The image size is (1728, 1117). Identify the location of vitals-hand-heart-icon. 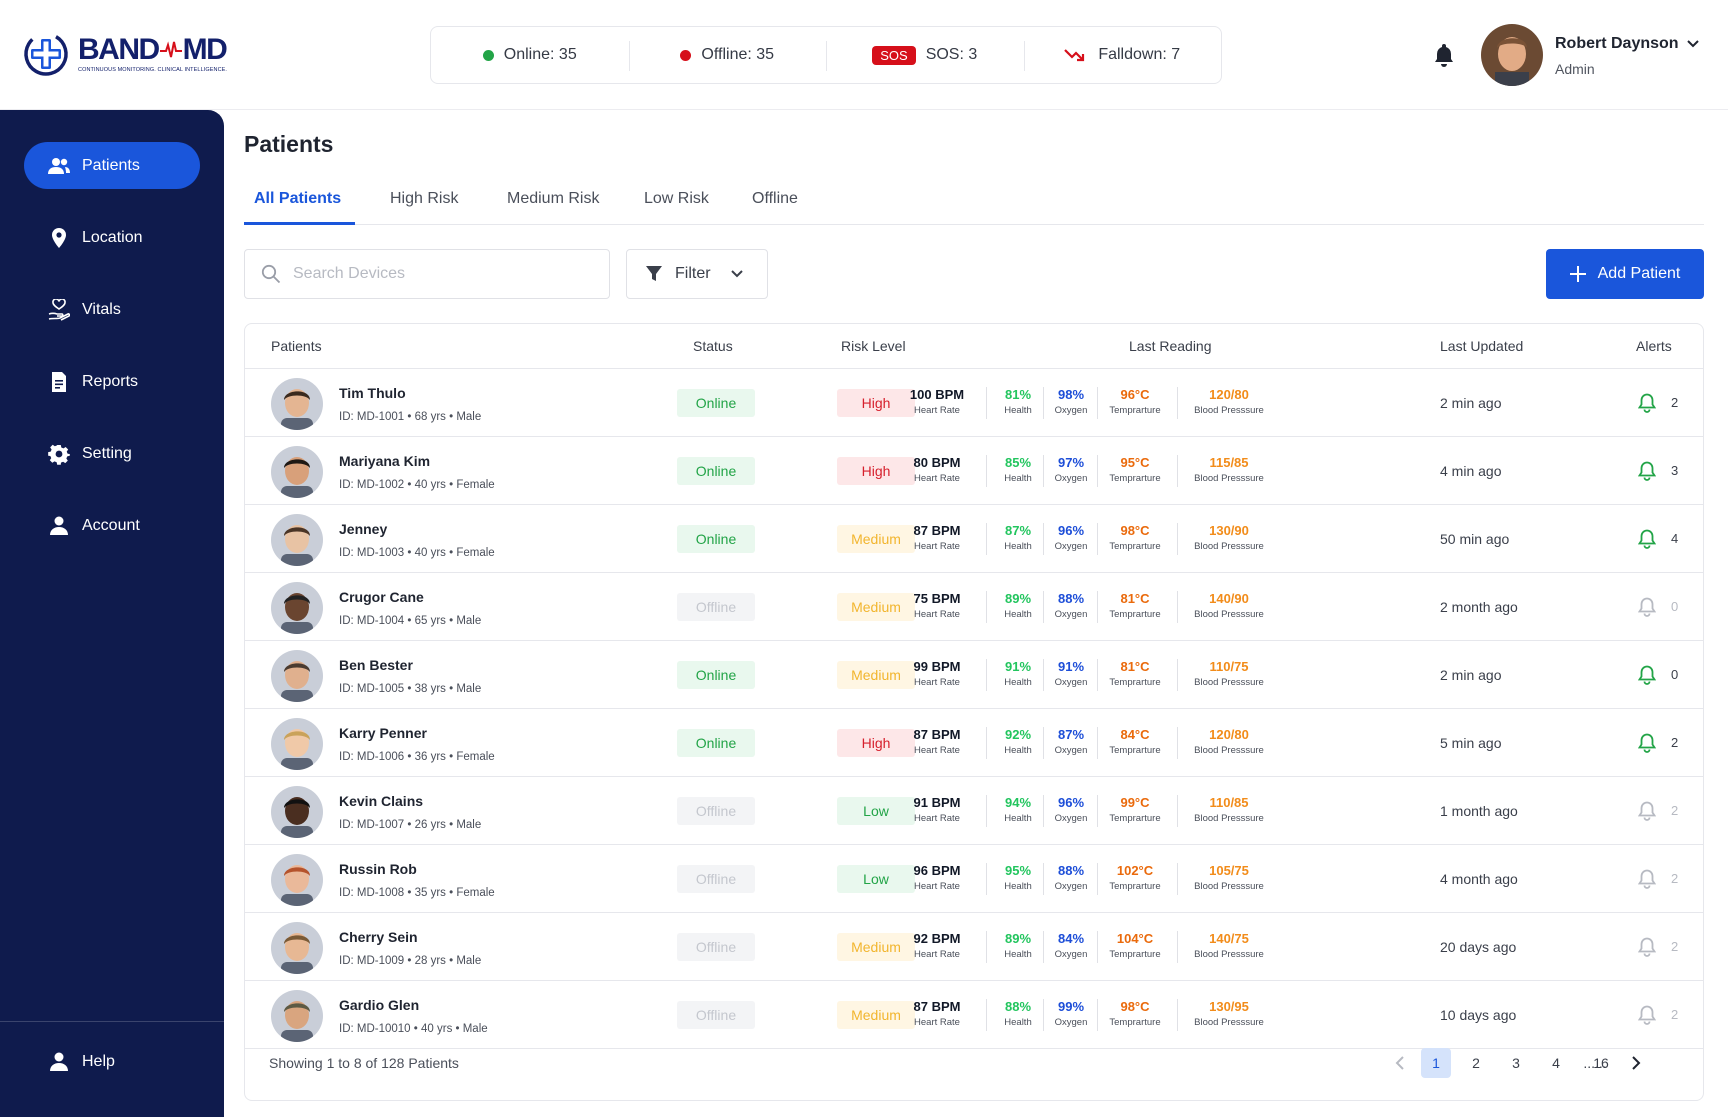
(59, 309).